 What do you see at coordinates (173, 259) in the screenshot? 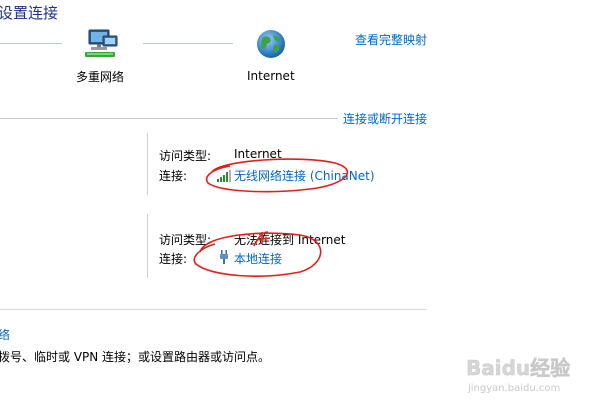
I see `network2-connections-label: 连接:` at bounding box center [173, 259].